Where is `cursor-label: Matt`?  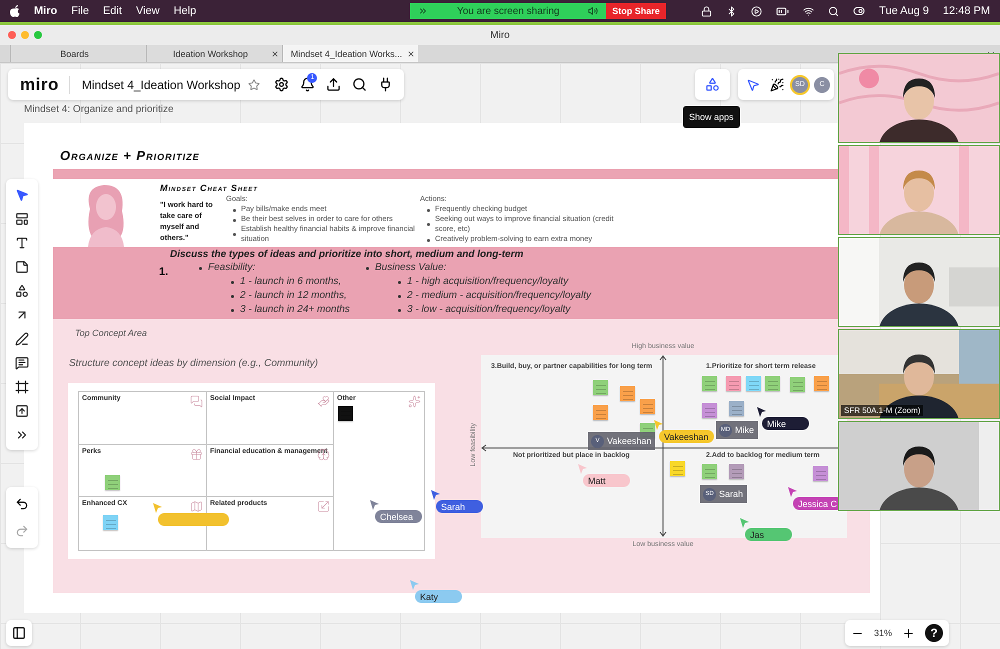
cursor-label: Matt is located at coordinates (606, 480).